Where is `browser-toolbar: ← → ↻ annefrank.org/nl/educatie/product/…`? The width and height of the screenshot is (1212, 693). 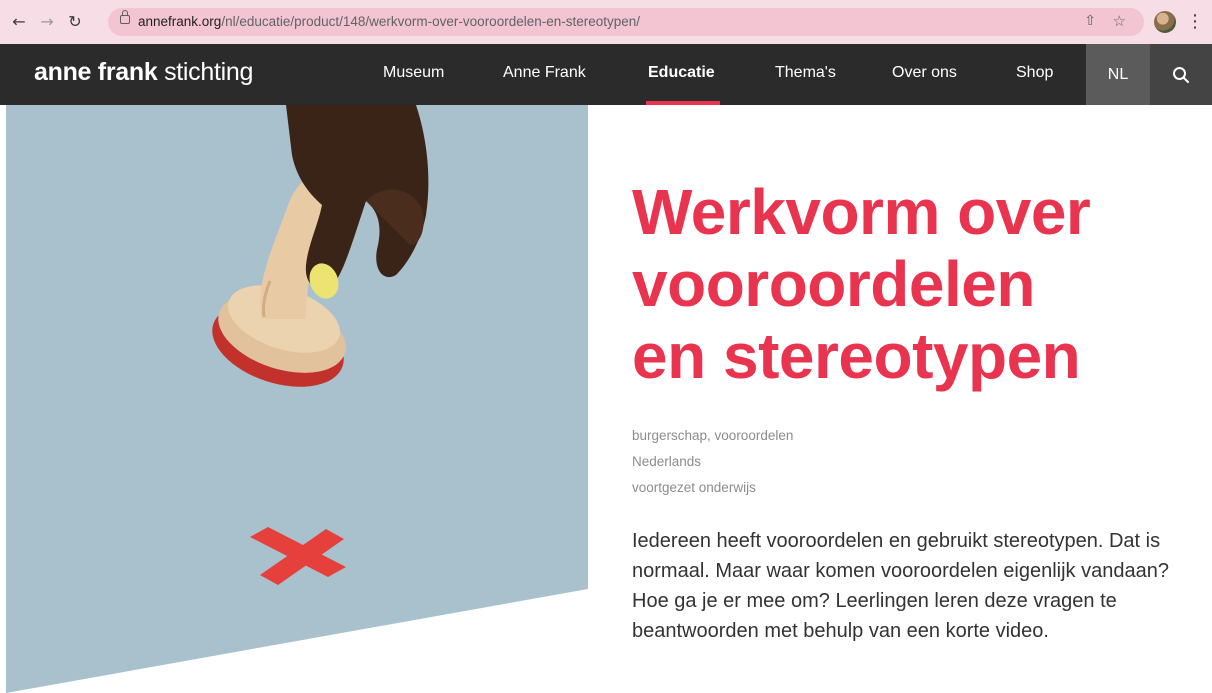 browser-toolbar: ← → ↻ annefrank.org/nl/educatie/product/… is located at coordinates (606, 22).